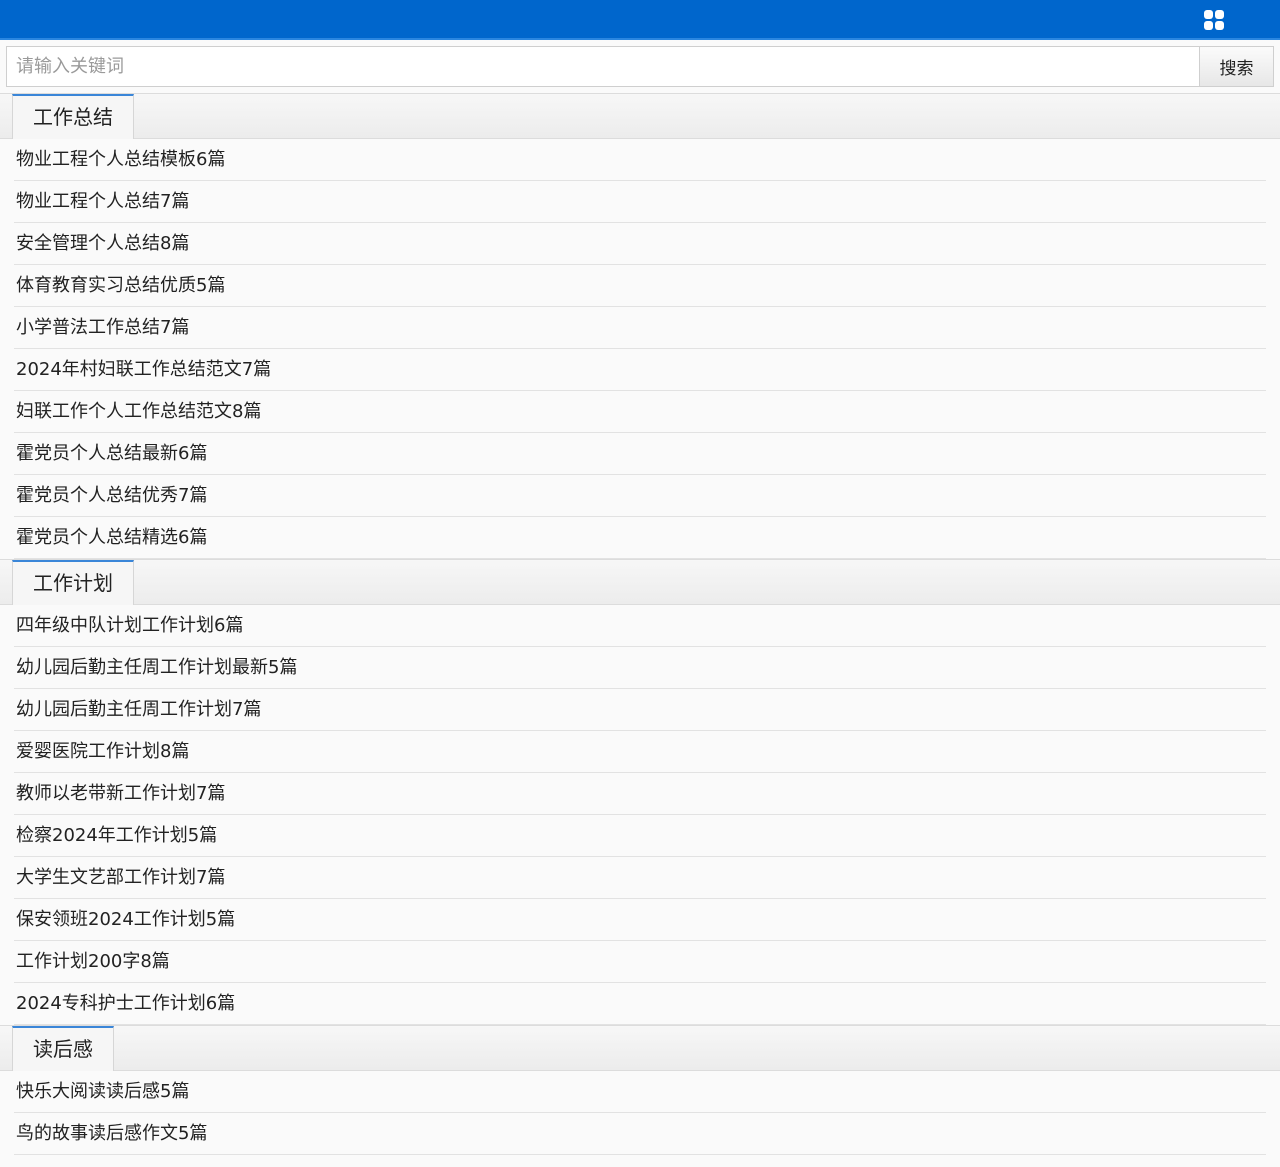 Image resolution: width=1280 pixels, height=1167 pixels. What do you see at coordinates (125, 1003) in the screenshot?
I see `article-link: 2024专科护士工作计划6篇` at bounding box center [125, 1003].